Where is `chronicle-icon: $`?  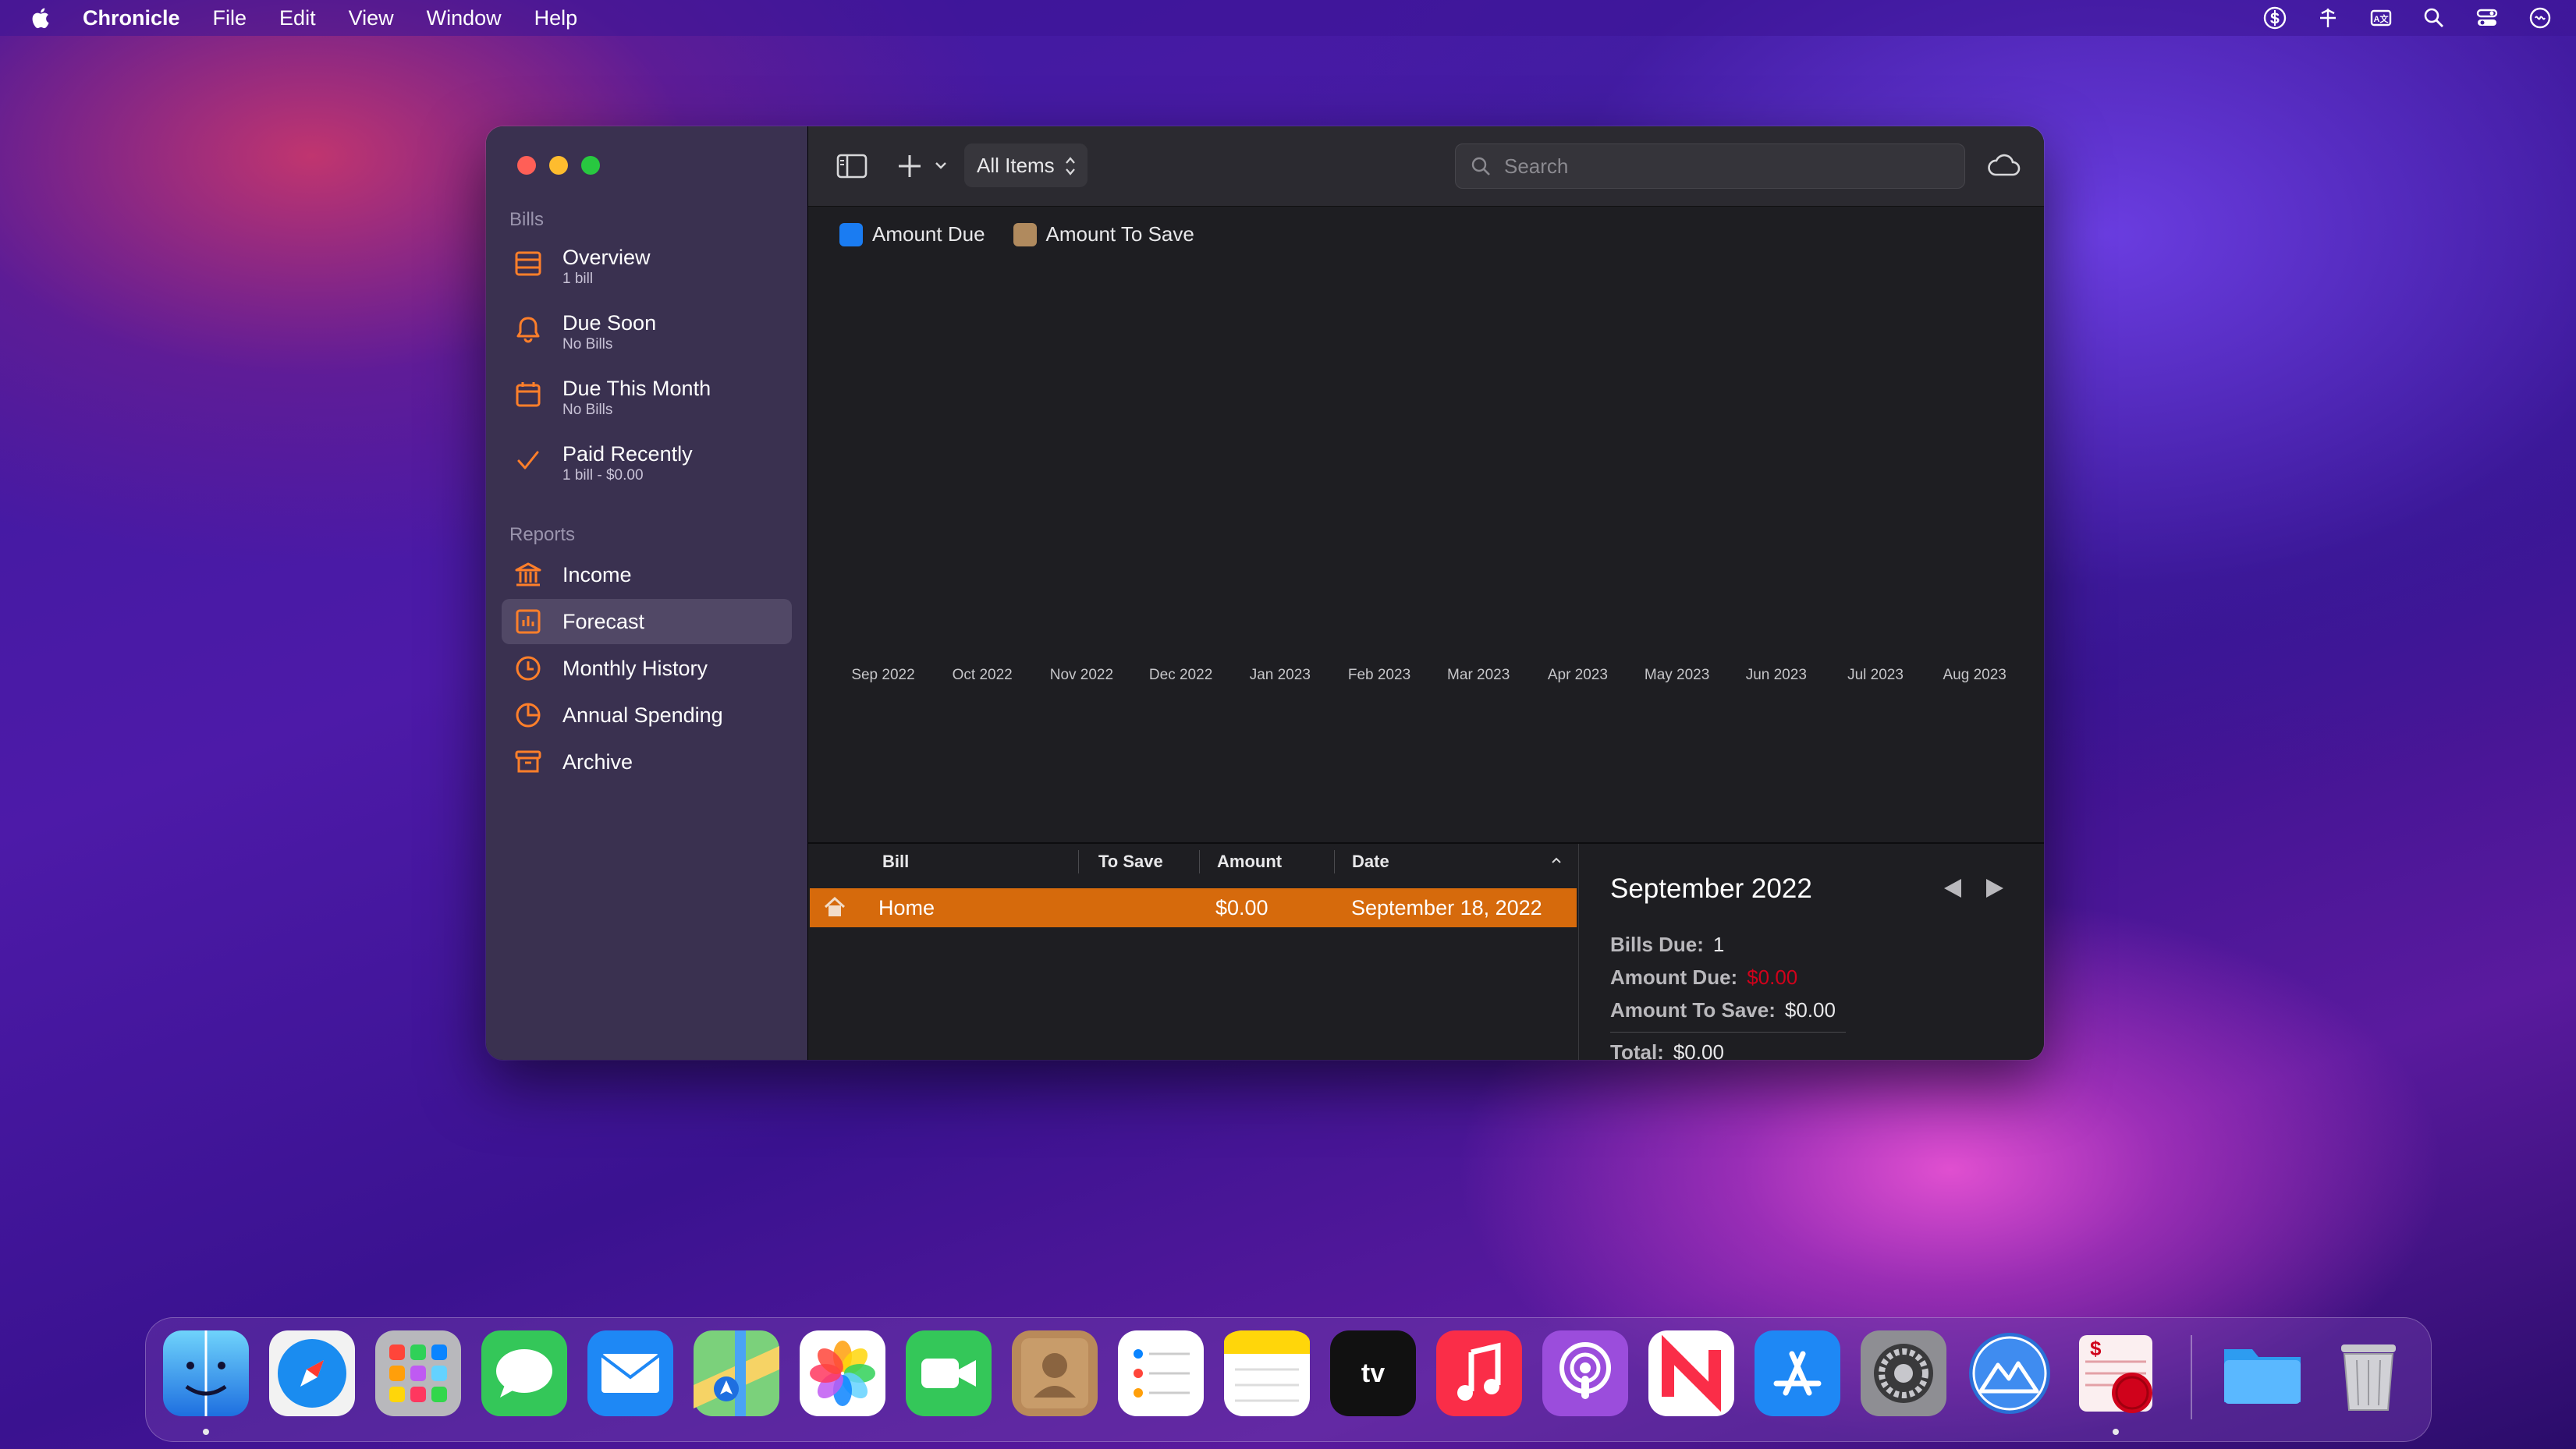 chronicle-icon: $ is located at coordinates (2116, 1373).